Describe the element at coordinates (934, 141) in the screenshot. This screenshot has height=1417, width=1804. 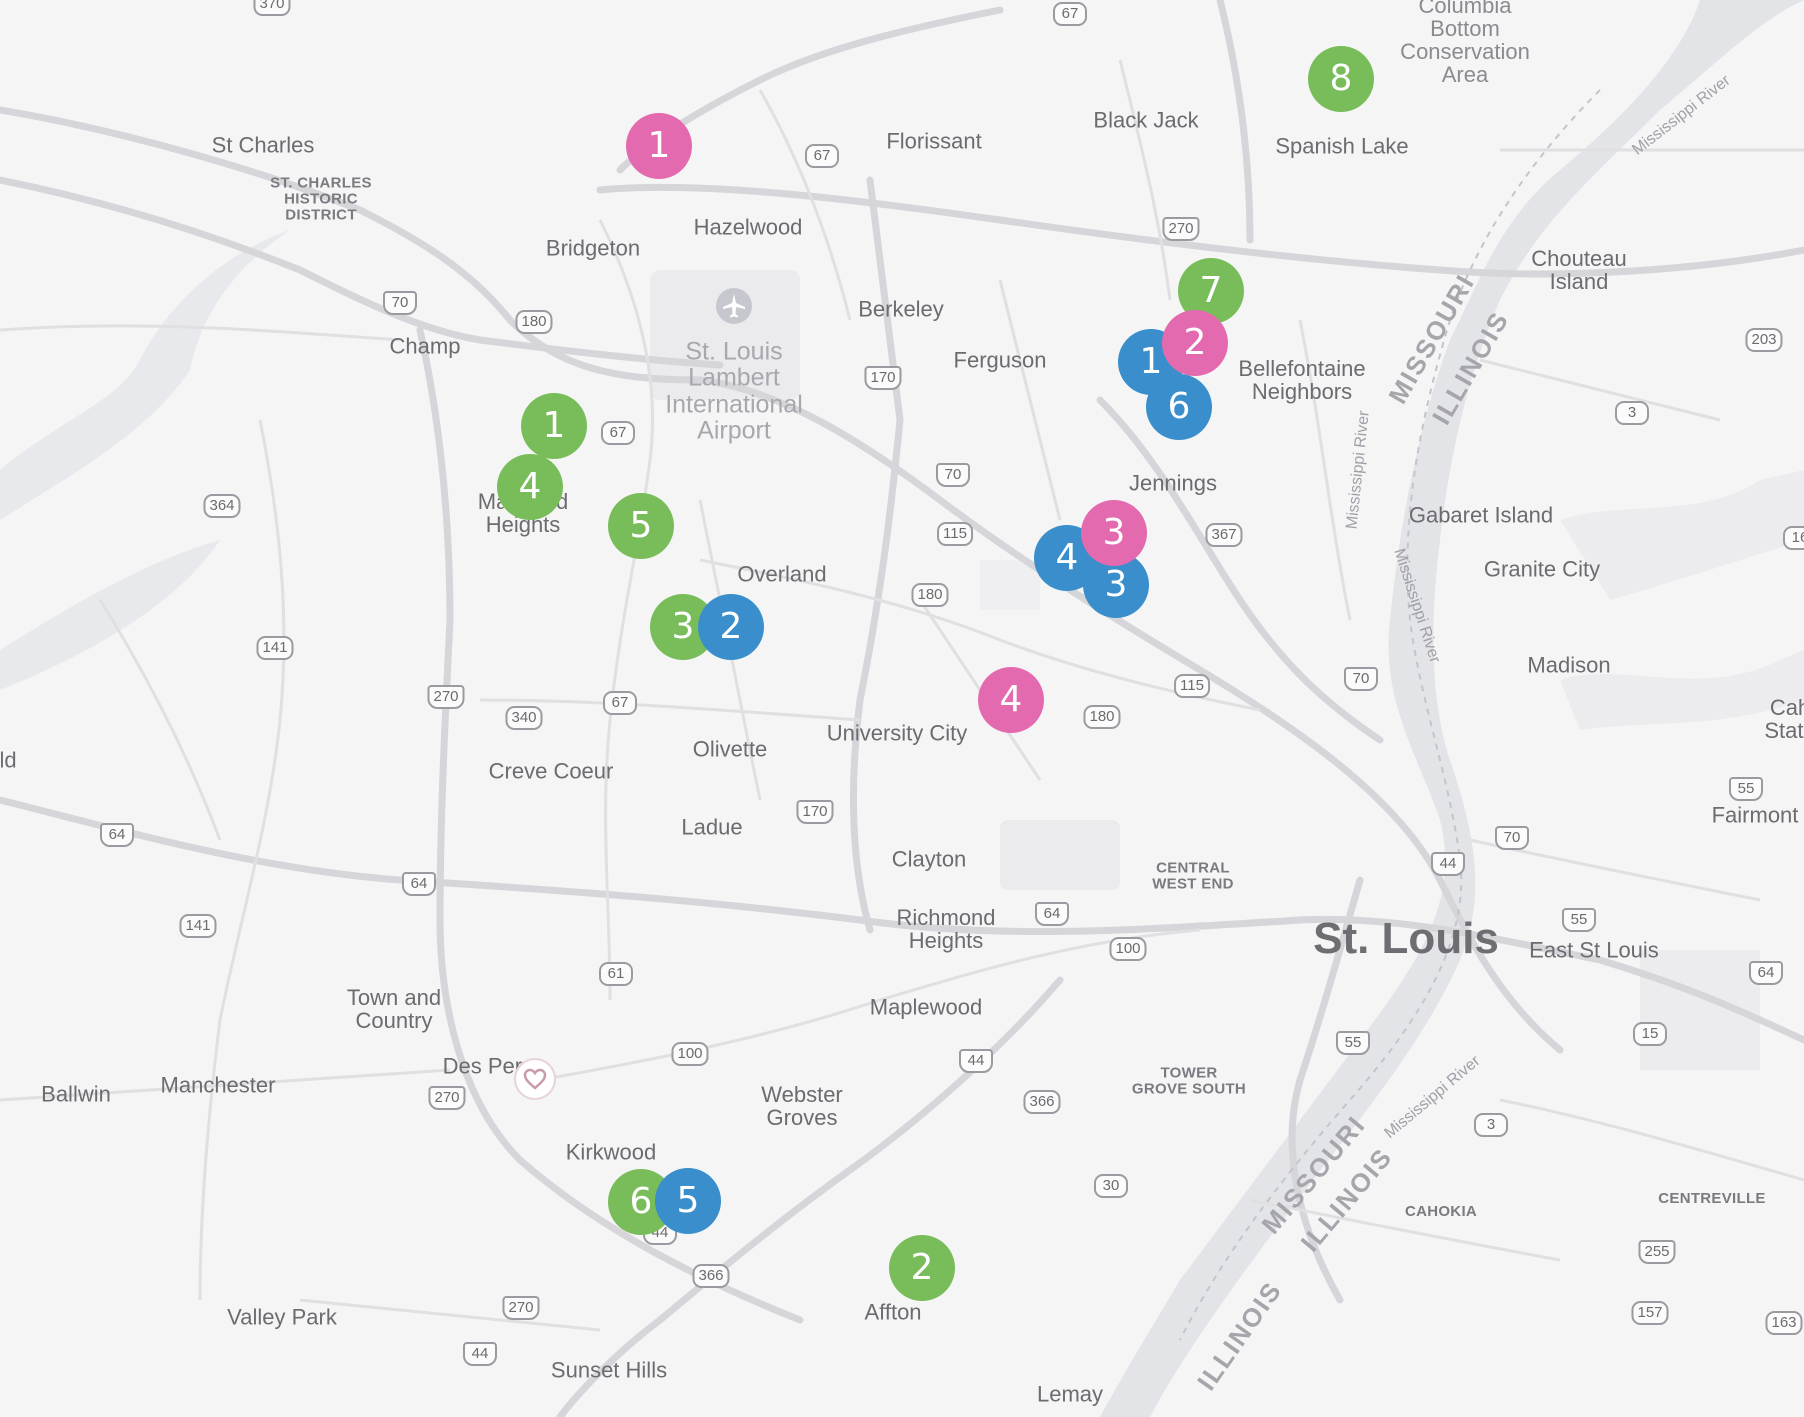
I see `place-label-florissant: Florissant` at that location.